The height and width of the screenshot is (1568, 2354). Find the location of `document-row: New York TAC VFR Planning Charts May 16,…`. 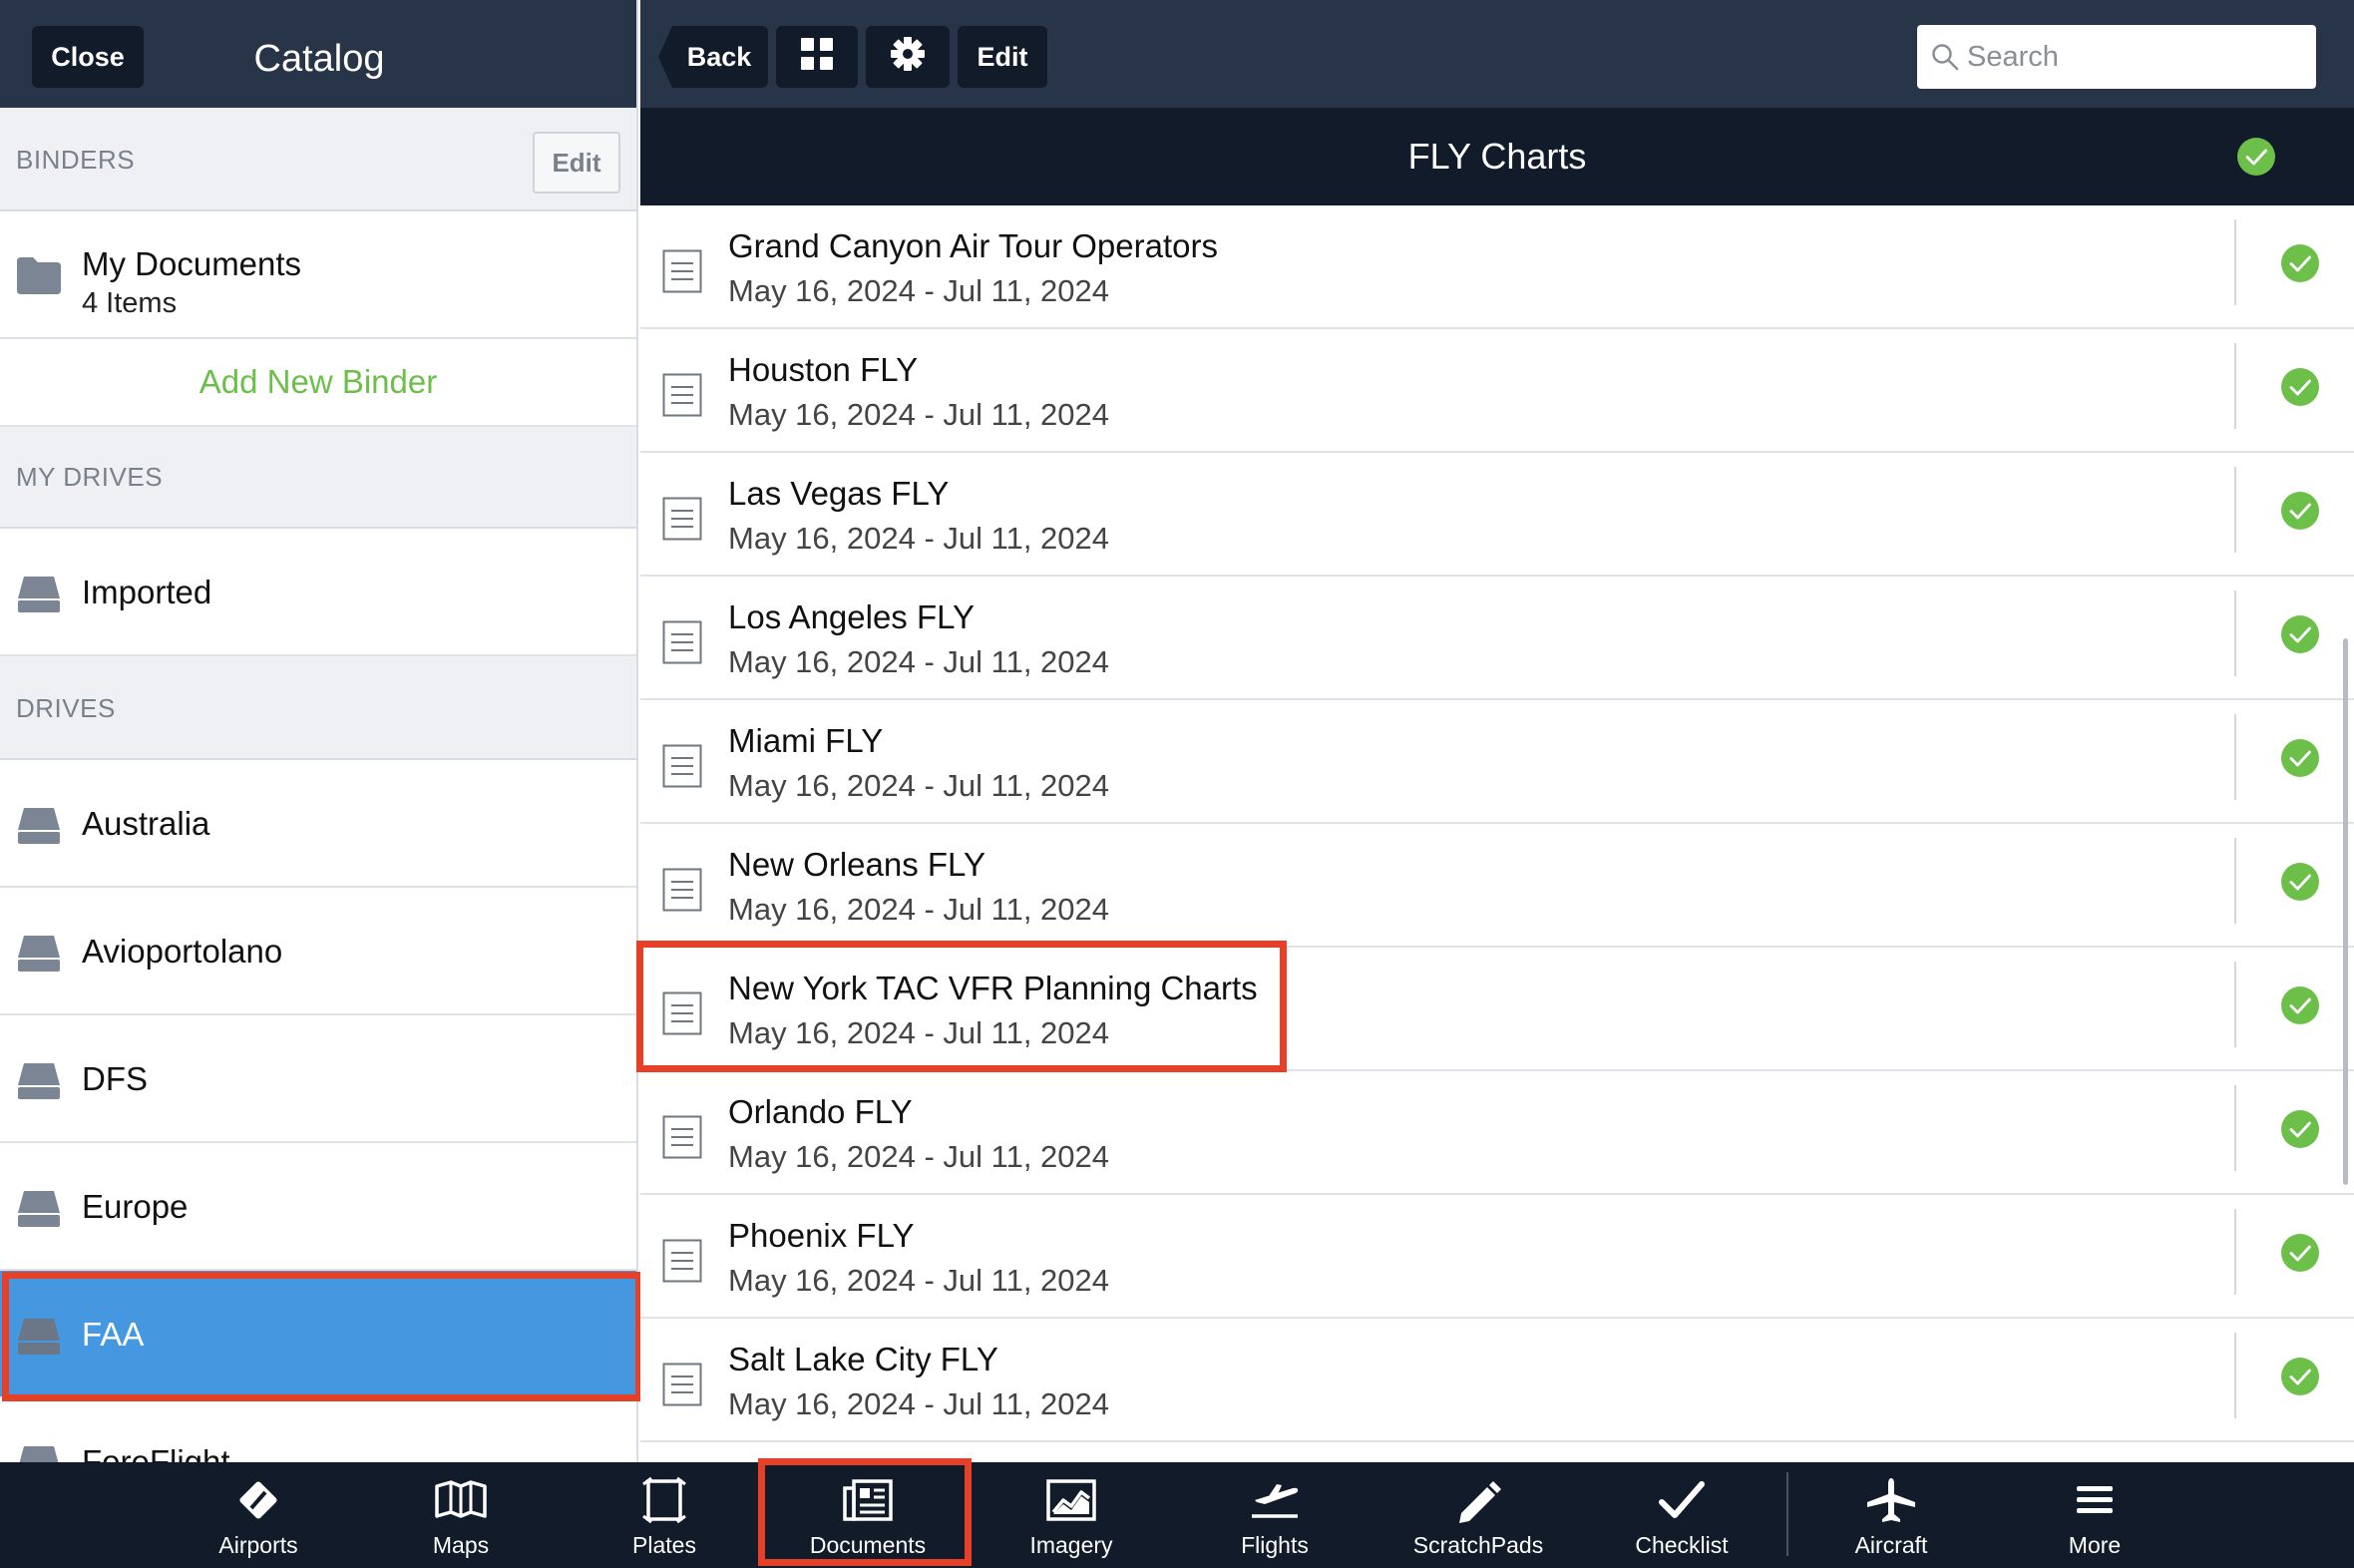

document-row: New York TAC VFR Planning Charts May 16,… is located at coordinates (1497, 1010).